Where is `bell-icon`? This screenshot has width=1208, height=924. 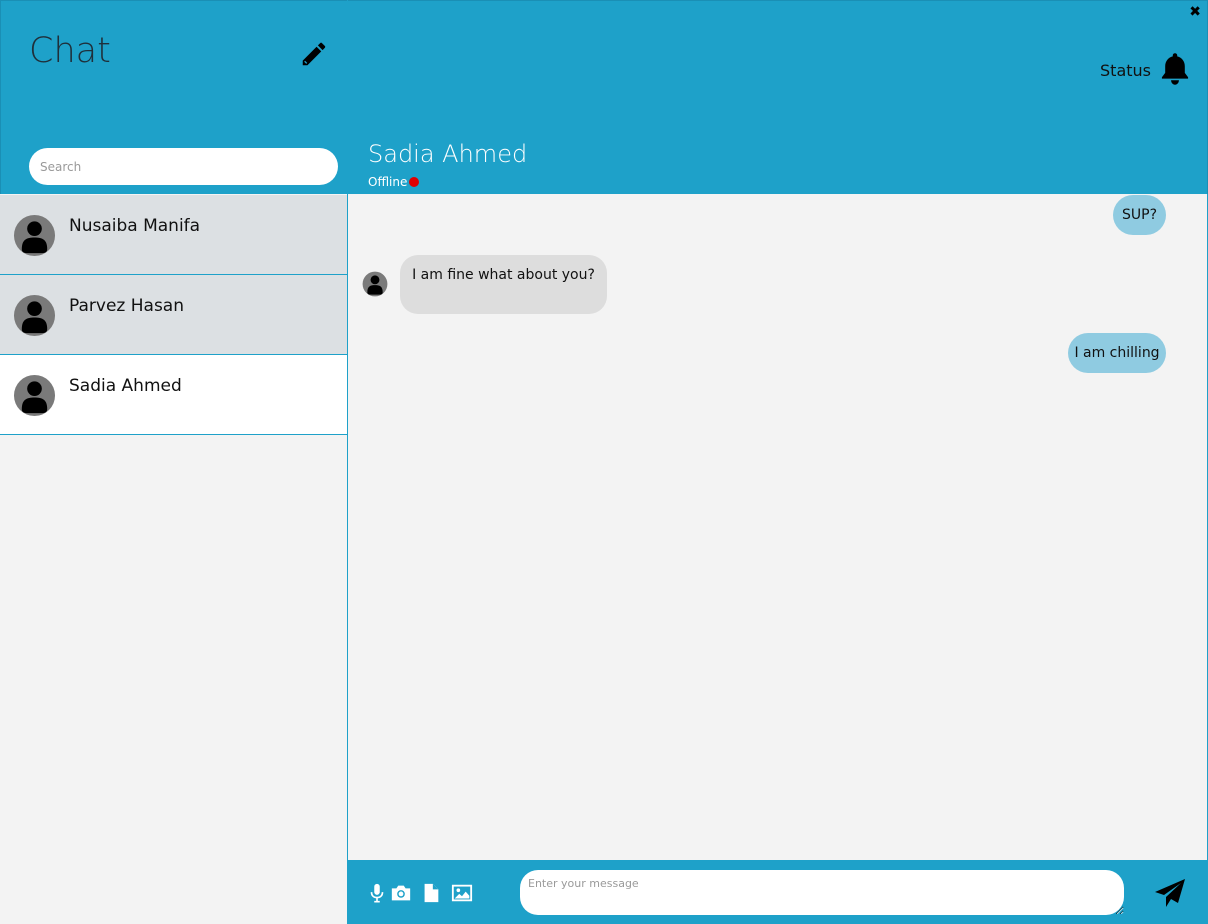
bell-icon is located at coordinates (1175, 69).